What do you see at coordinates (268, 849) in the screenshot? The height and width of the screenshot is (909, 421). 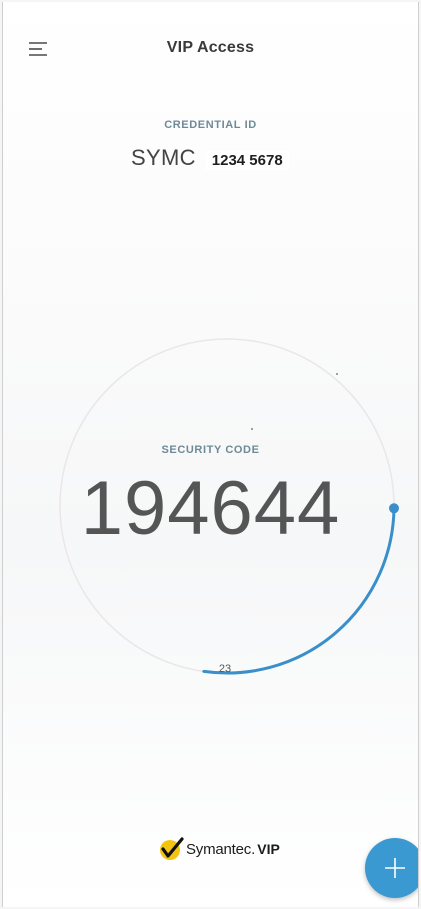 I see `brand-product: VIP` at bounding box center [268, 849].